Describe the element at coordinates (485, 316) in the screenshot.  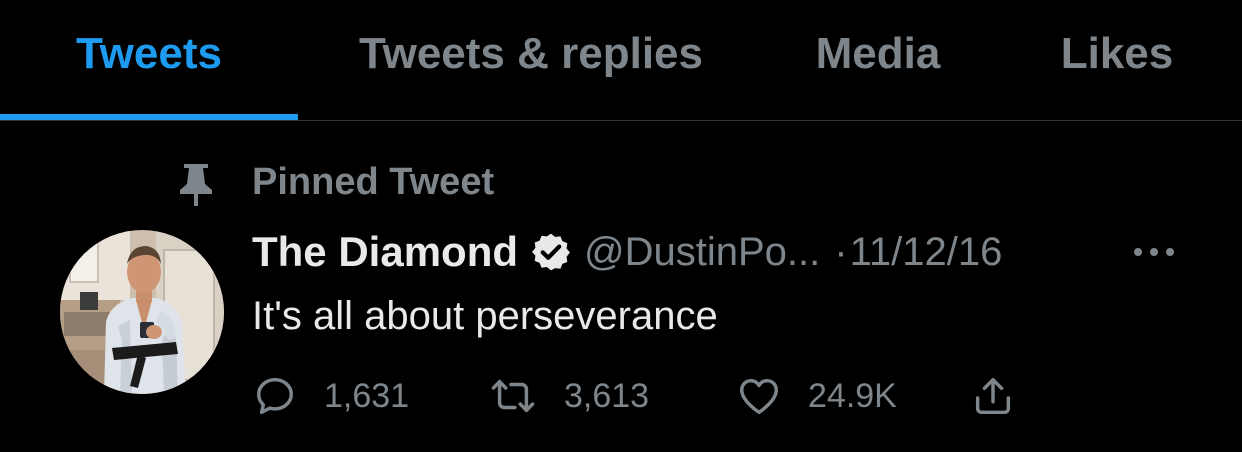
I see `tweet-text: It's all about perseverance` at that location.